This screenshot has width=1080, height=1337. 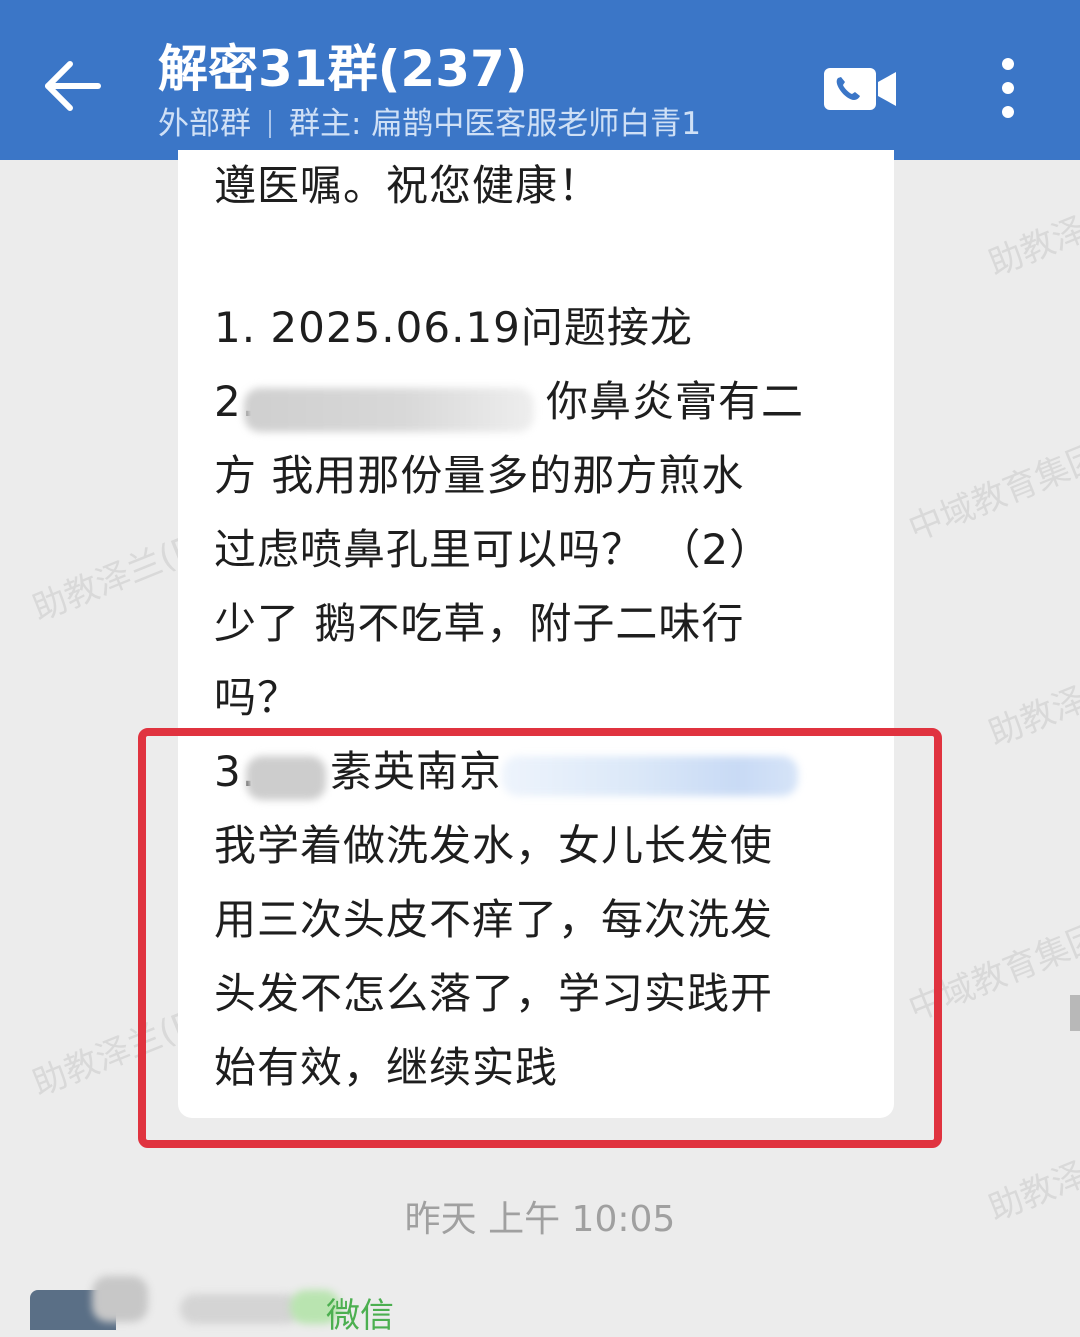 I want to click on subtitle-divider, so click(x=270, y=124).